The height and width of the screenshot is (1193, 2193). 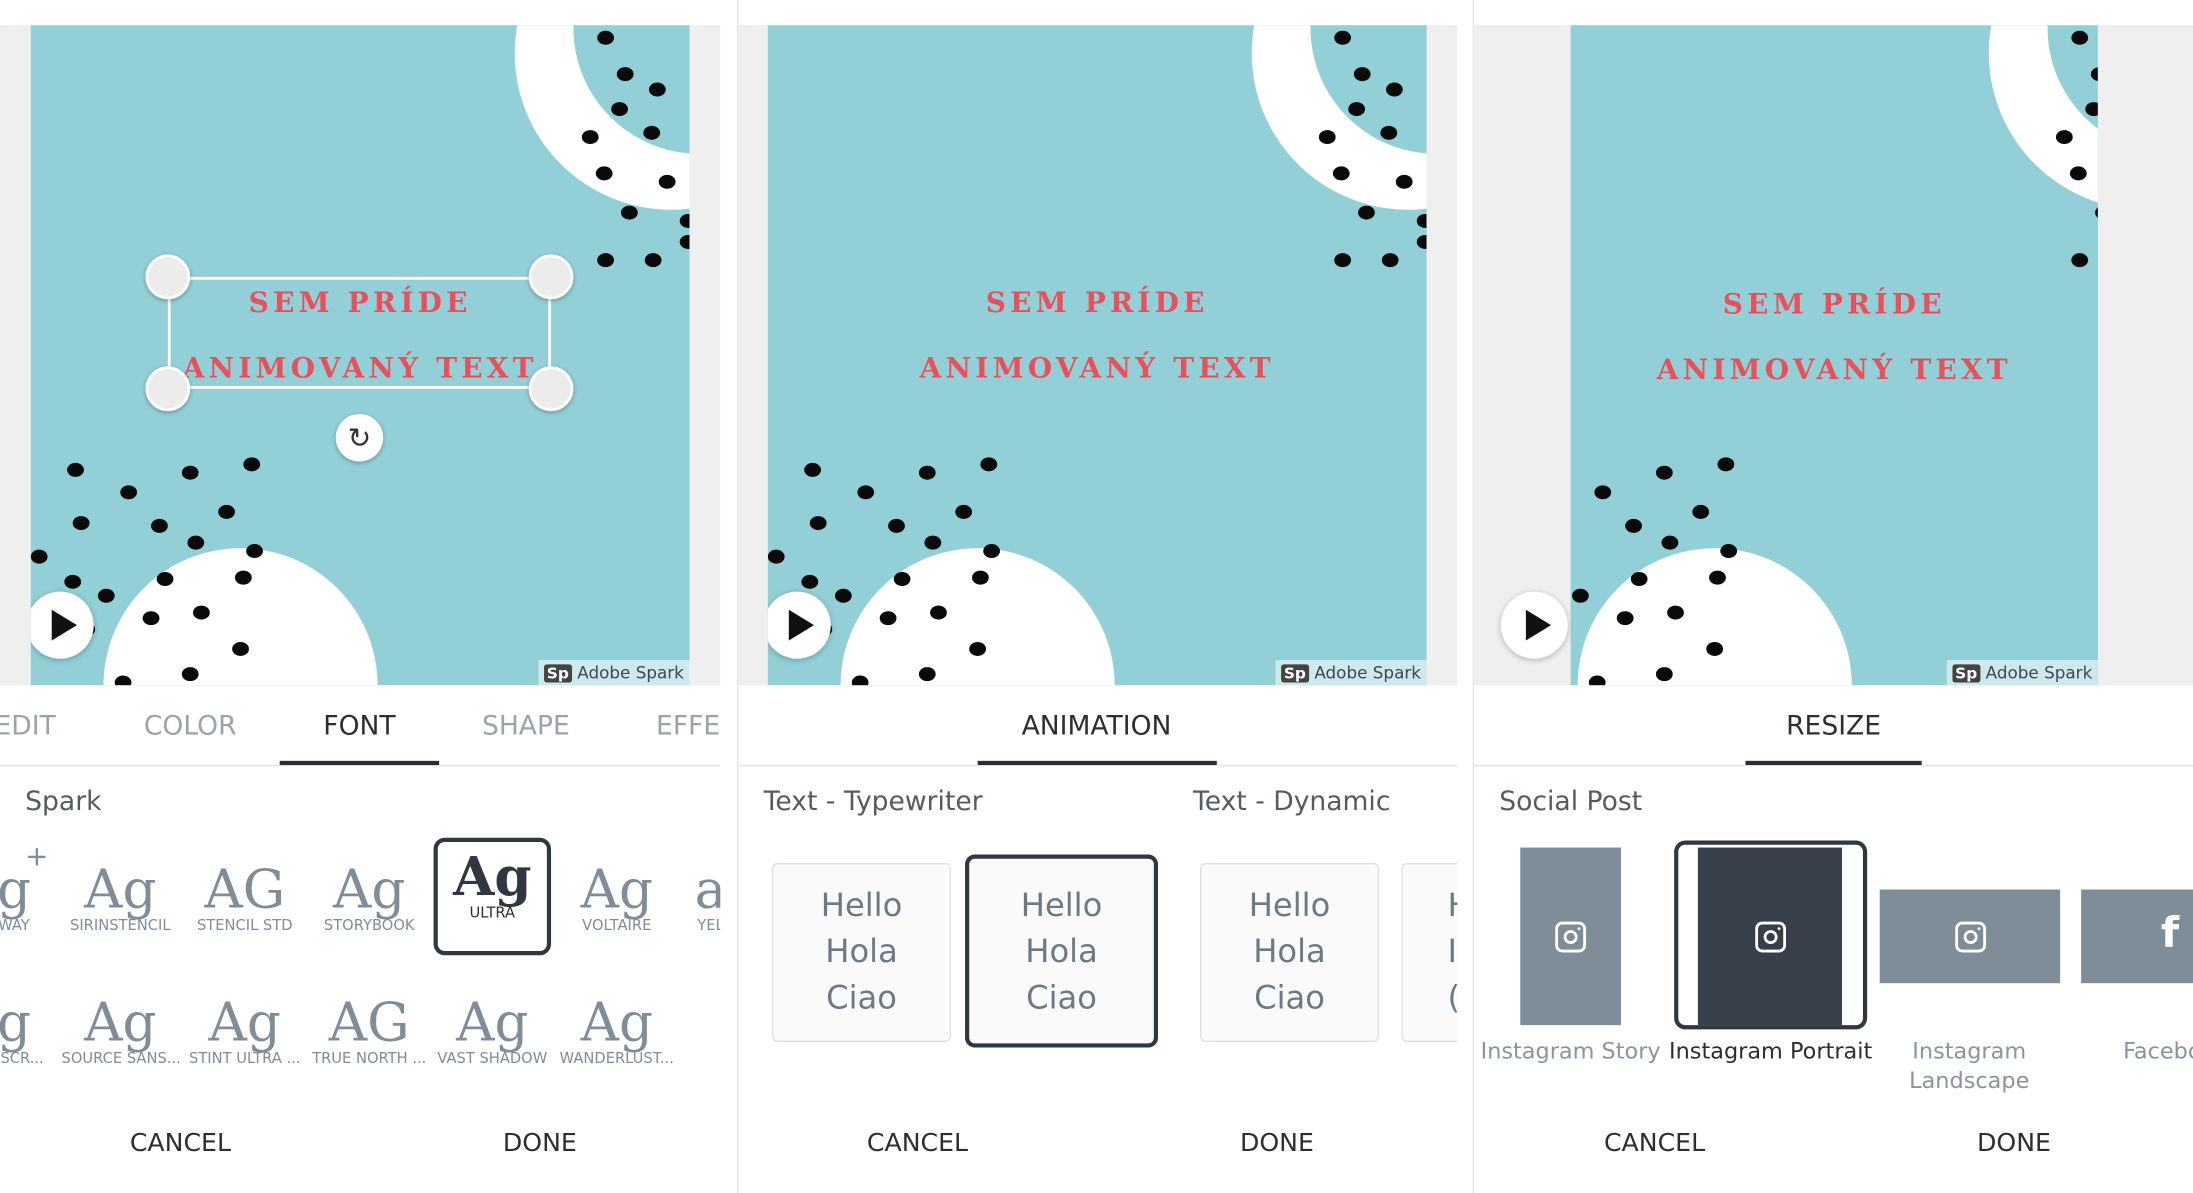 What do you see at coordinates (492, 1030) in the screenshot?
I see `font-option: Ag VAST SHADOW` at bounding box center [492, 1030].